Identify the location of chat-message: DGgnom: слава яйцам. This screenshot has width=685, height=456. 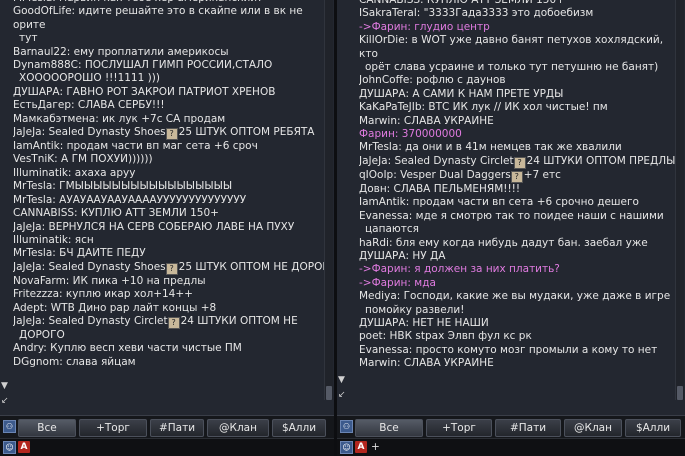
(168, 362).